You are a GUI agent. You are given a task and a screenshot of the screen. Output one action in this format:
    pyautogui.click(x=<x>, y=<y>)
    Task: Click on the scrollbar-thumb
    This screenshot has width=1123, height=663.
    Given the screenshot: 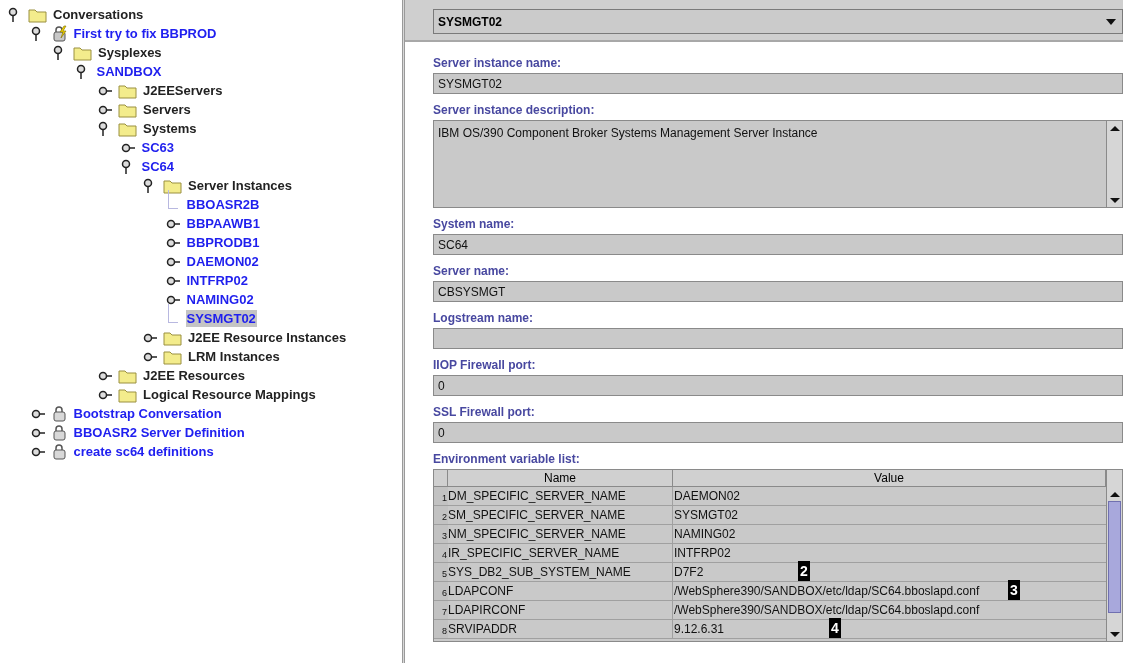 What is the action you would take?
    pyautogui.click(x=1114, y=557)
    